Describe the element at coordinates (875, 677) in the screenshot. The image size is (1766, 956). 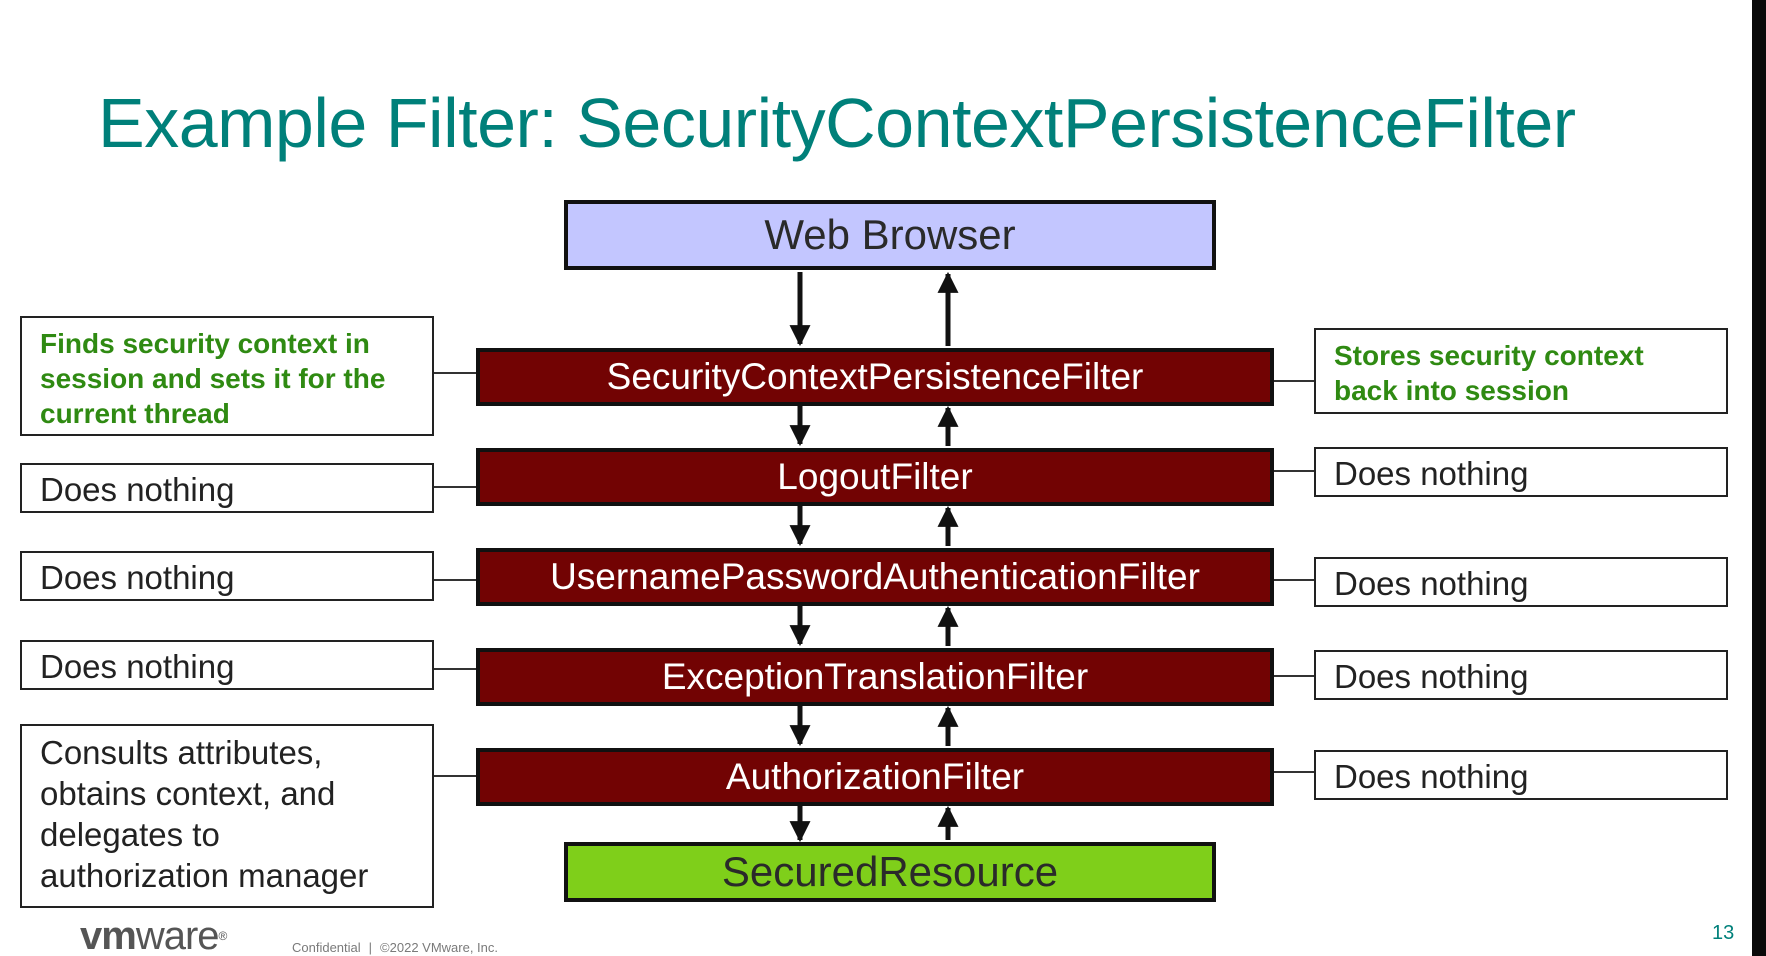
I see `filter-exception-translation: ExceptionTranslationFilter` at that location.